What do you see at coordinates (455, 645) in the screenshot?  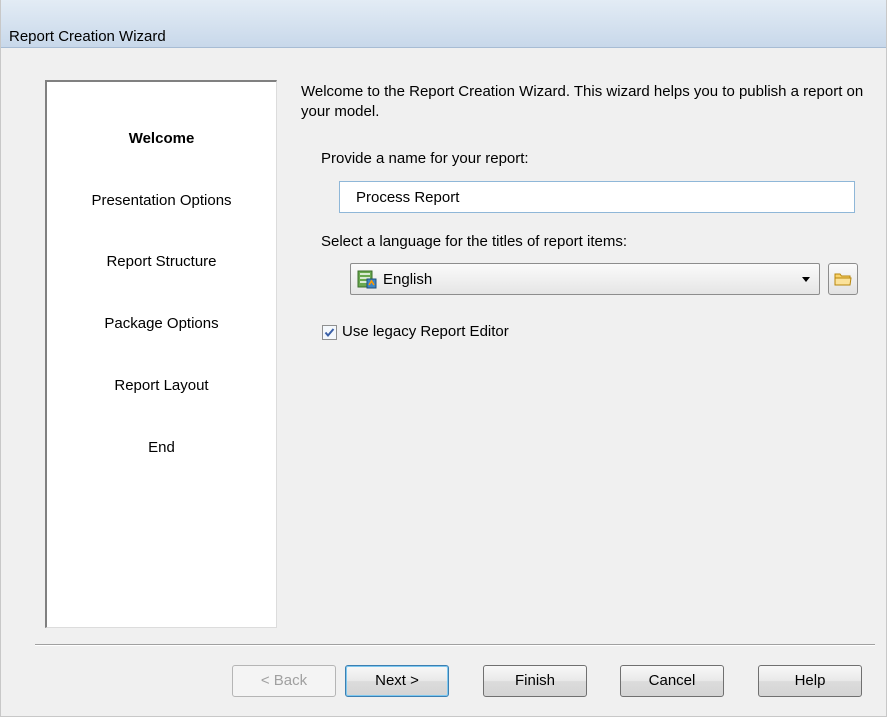 I see `separator` at bounding box center [455, 645].